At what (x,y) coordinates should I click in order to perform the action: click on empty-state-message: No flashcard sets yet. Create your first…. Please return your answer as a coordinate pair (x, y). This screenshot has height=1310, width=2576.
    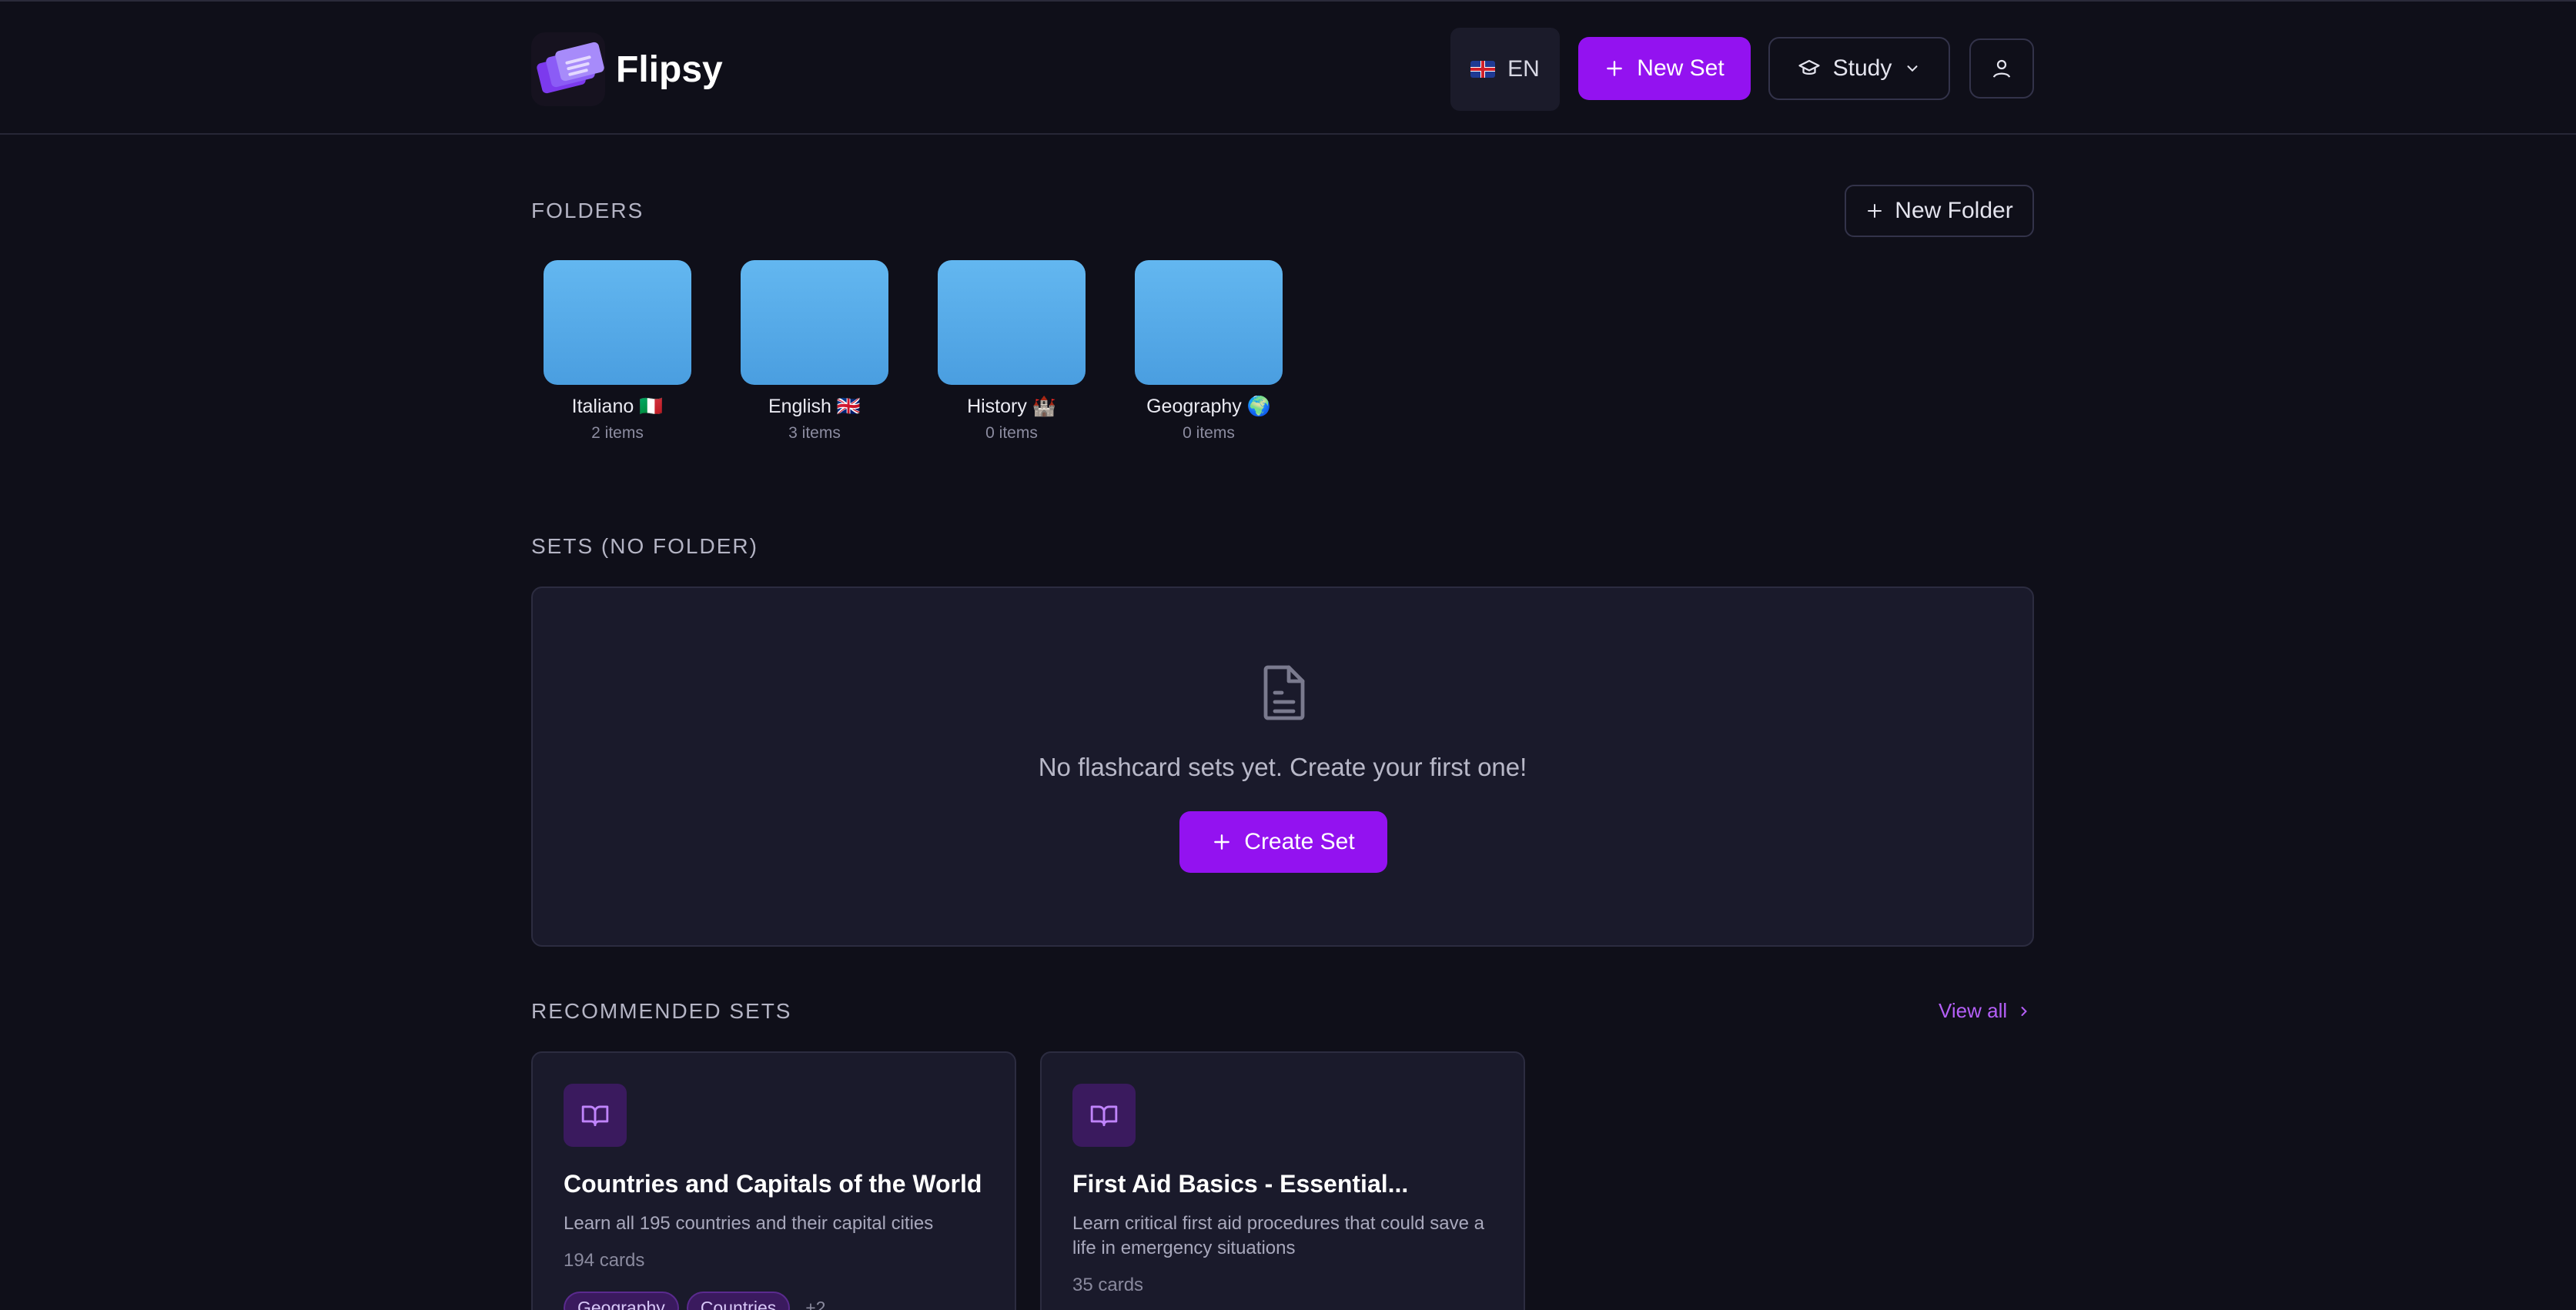
    Looking at the image, I should click on (1283, 767).